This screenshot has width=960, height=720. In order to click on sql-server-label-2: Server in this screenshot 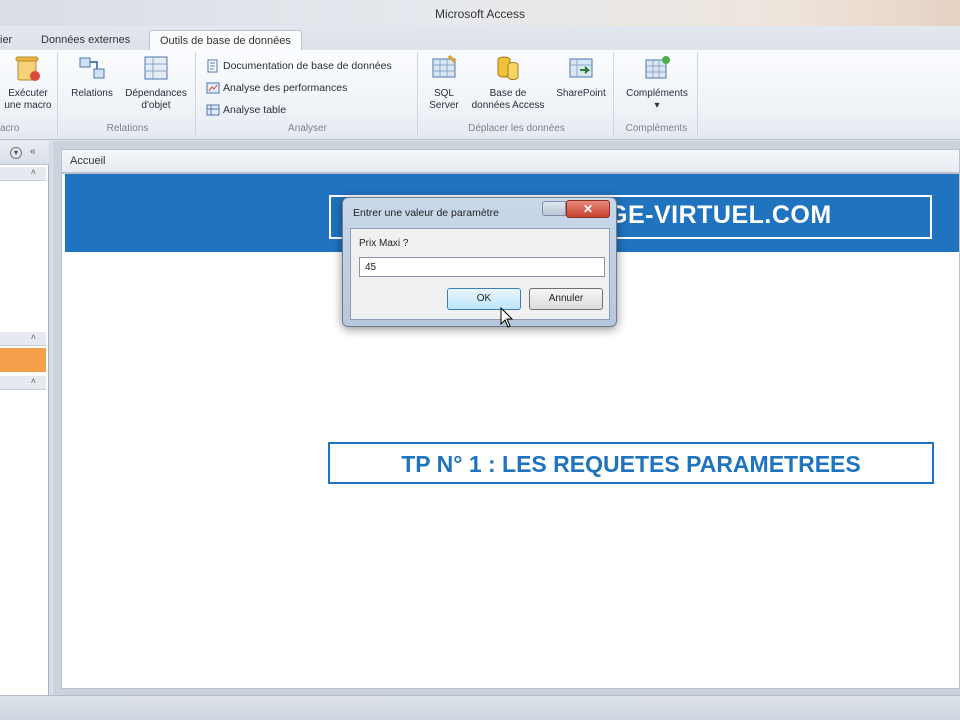, I will do `click(444, 105)`.